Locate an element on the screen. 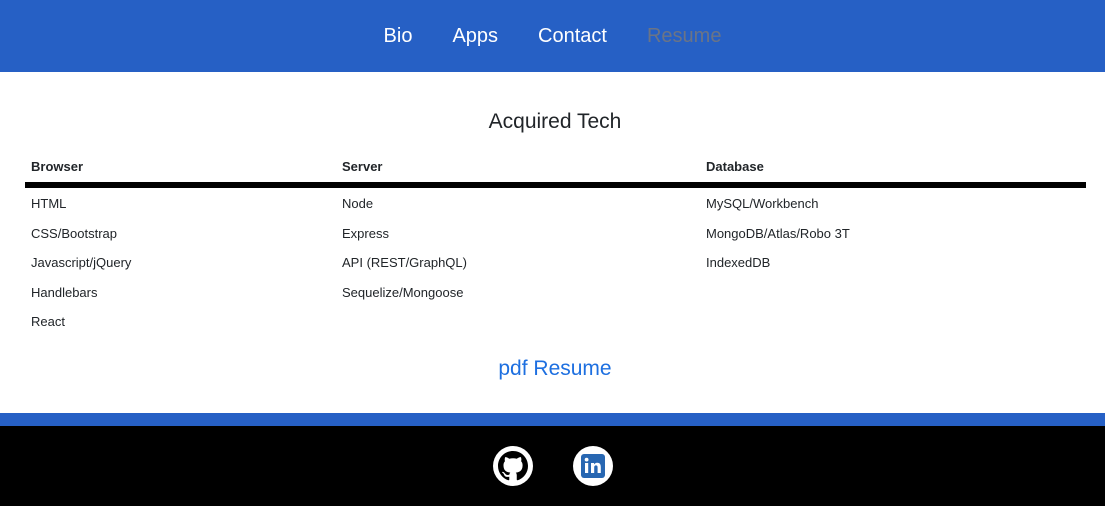  github-icon is located at coordinates (512, 466).